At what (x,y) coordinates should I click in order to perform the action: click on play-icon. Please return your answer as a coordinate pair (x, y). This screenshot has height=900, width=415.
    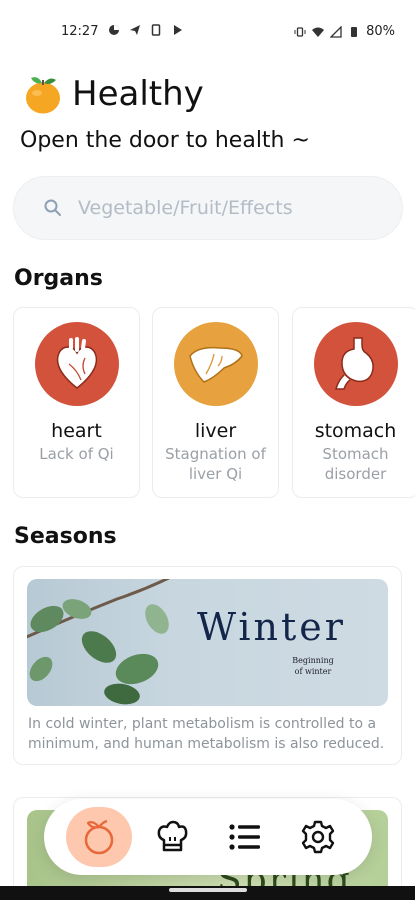
    Looking at the image, I should click on (178, 30).